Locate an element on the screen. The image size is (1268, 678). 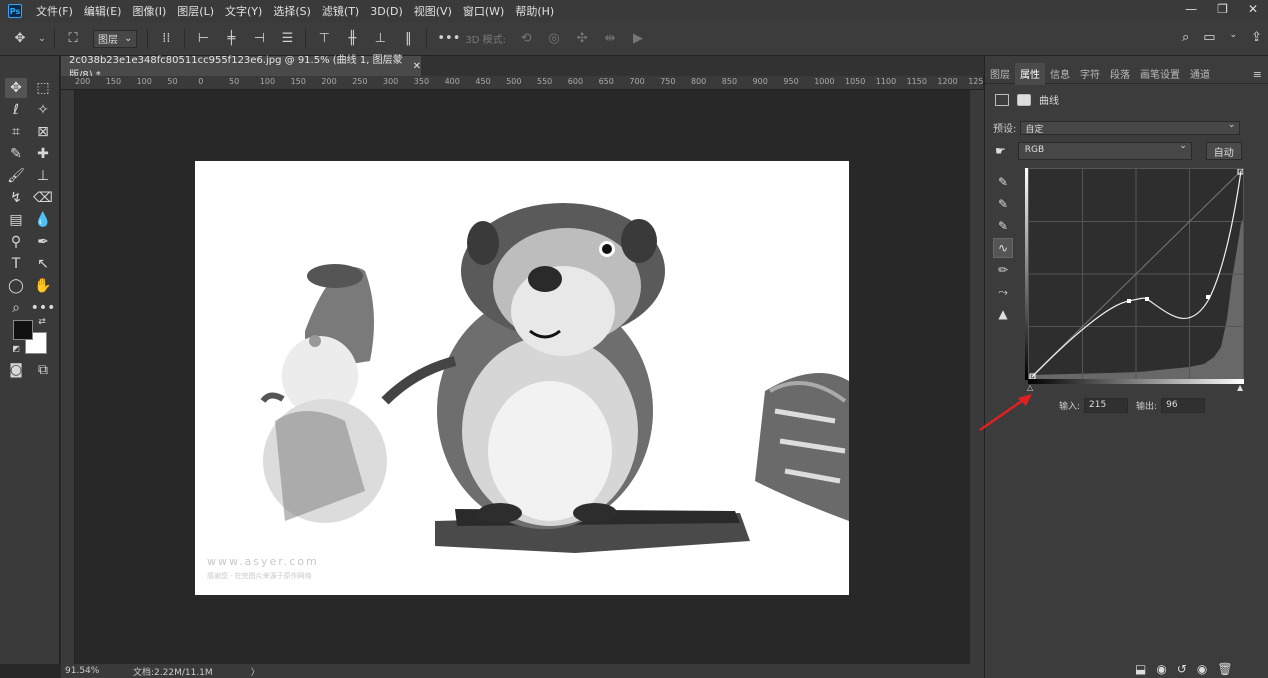
divider is located at coordinates (148, 38).